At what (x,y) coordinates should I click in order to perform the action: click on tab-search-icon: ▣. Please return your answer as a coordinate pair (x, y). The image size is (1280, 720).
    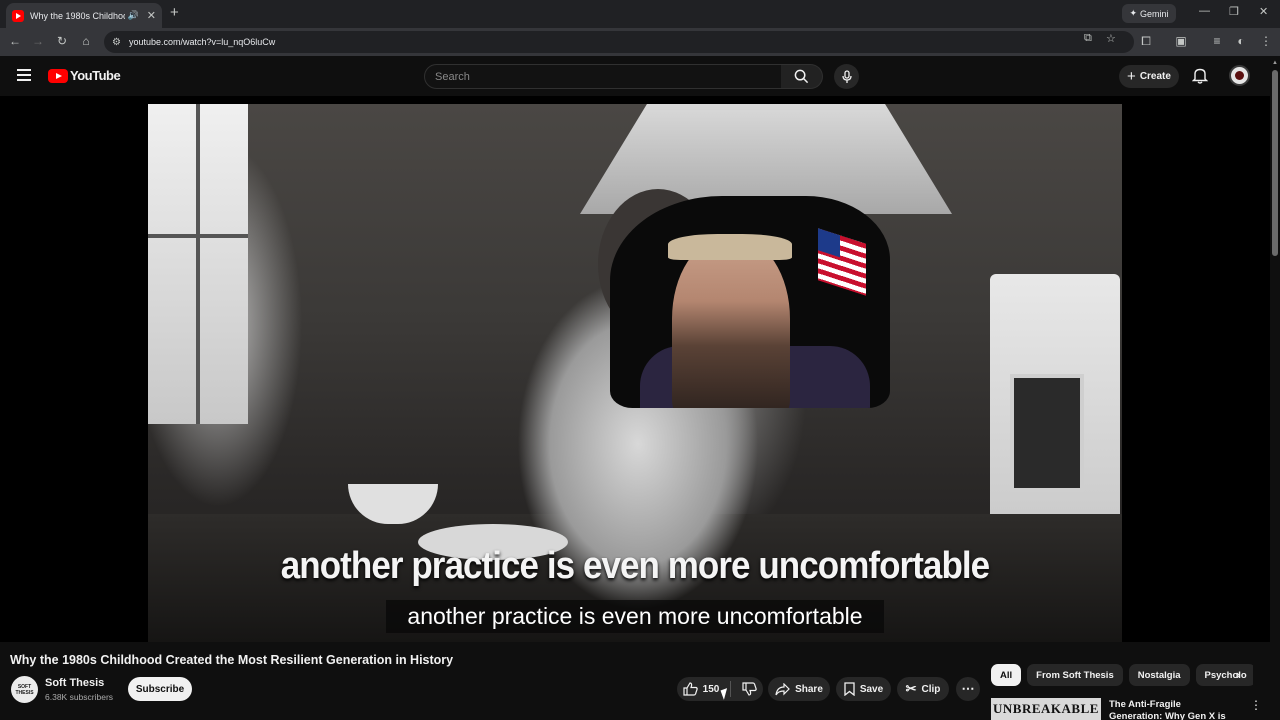
    Looking at the image, I should click on (1181, 41).